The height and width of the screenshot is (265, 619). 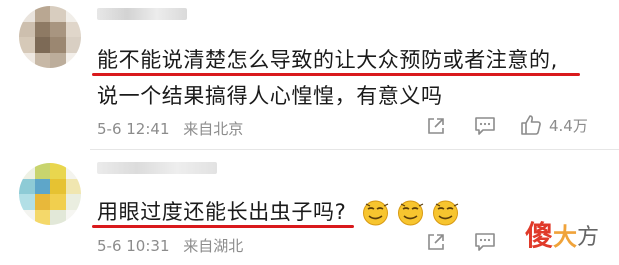 What do you see at coordinates (531, 125) in the screenshot?
I see `like-icon` at bounding box center [531, 125].